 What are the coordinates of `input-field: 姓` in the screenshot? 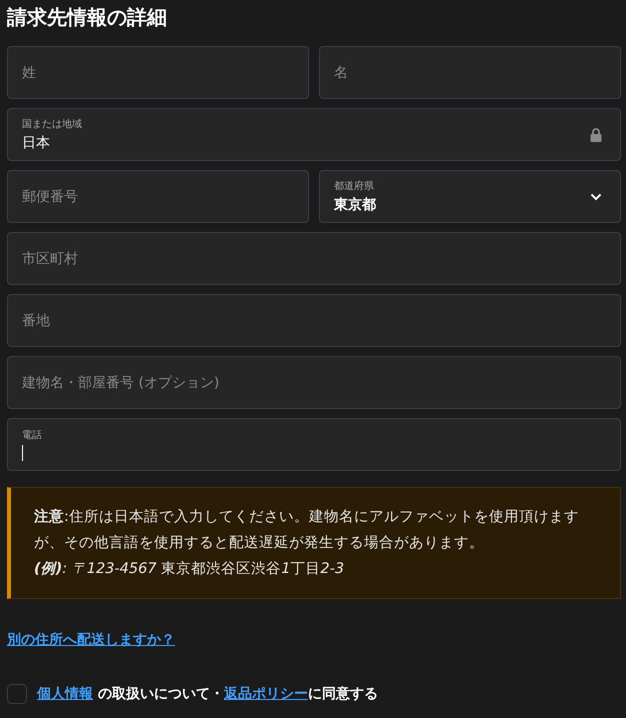 It's located at (158, 72).